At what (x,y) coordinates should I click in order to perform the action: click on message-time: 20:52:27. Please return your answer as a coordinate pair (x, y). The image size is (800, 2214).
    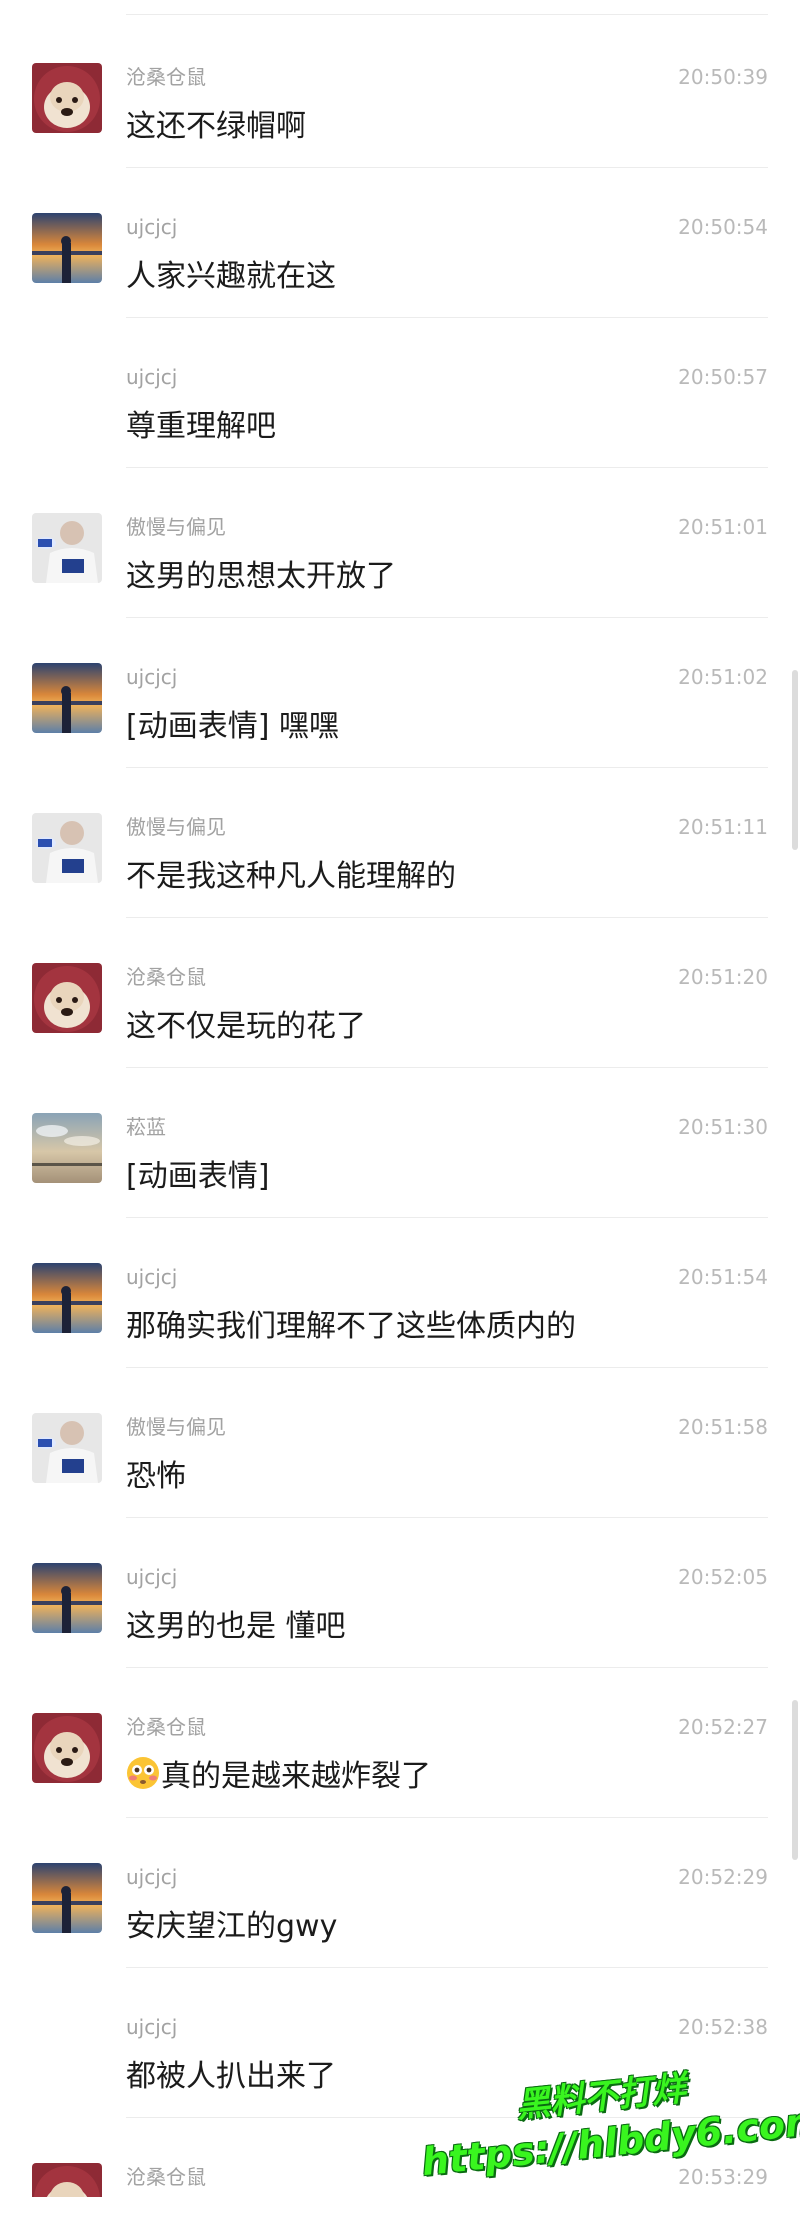
    Looking at the image, I should click on (723, 1727).